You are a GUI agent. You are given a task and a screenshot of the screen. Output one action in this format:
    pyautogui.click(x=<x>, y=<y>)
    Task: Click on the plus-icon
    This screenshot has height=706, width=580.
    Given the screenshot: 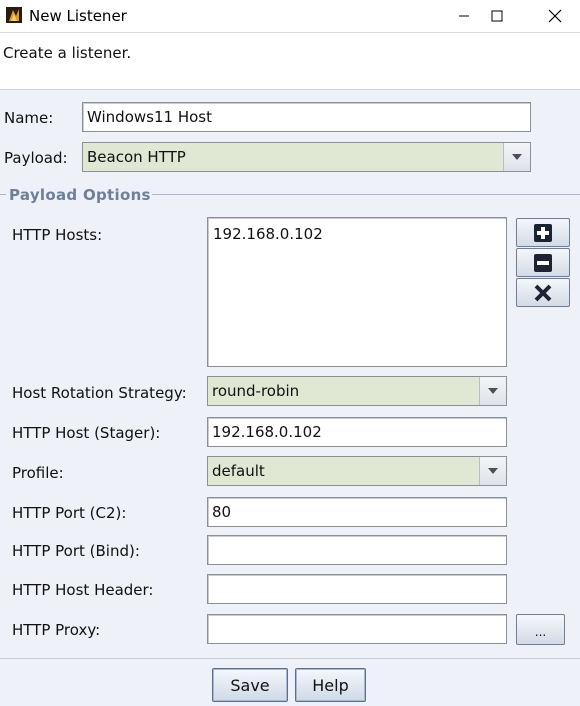 What is the action you would take?
    pyautogui.click(x=543, y=232)
    